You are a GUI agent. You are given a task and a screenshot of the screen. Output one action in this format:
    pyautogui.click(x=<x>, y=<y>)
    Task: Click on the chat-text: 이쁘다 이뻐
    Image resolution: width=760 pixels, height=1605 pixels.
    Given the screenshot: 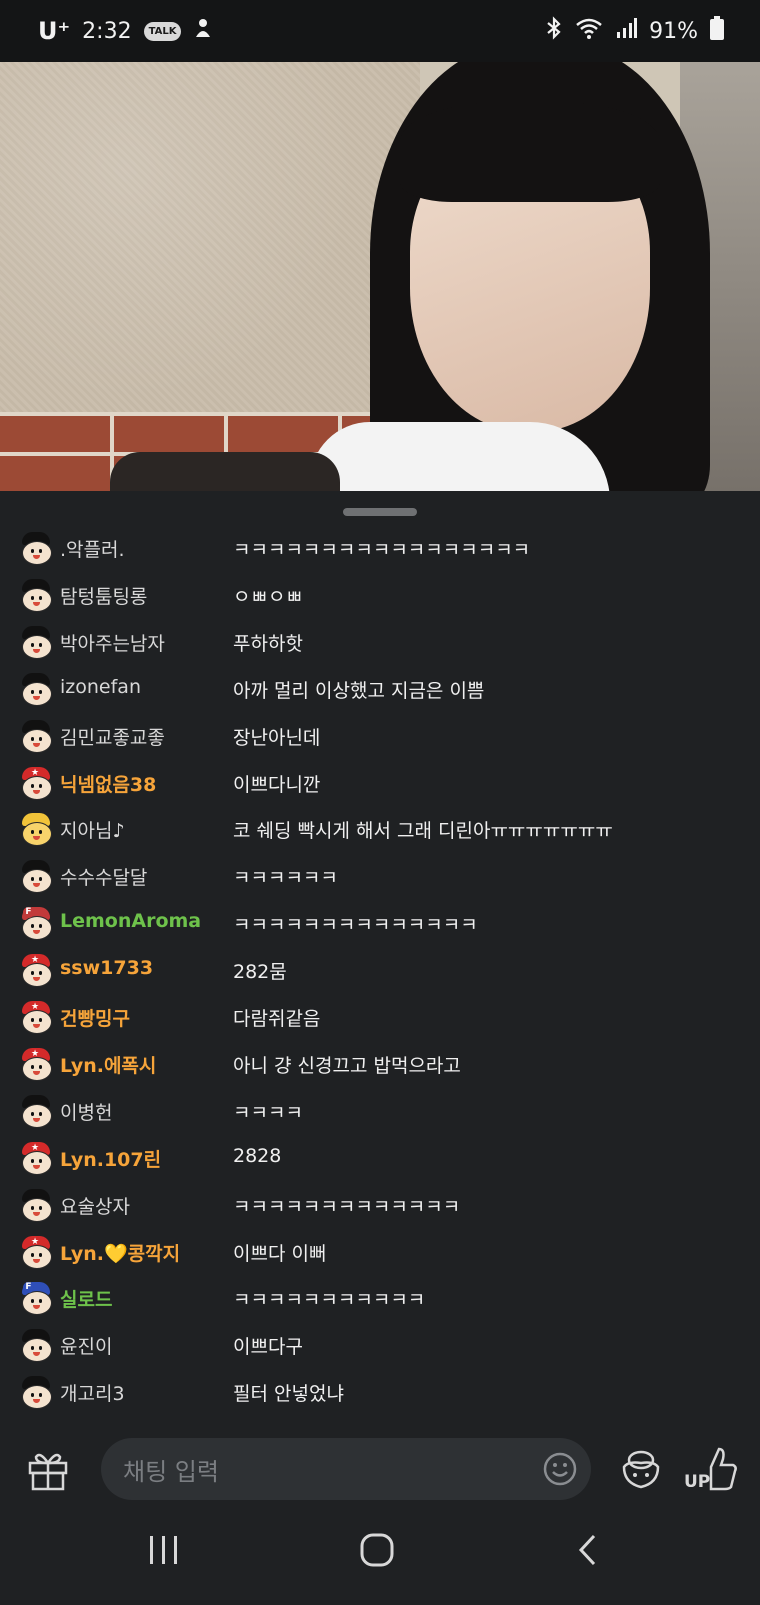 What is the action you would take?
    pyautogui.click(x=280, y=1254)
    